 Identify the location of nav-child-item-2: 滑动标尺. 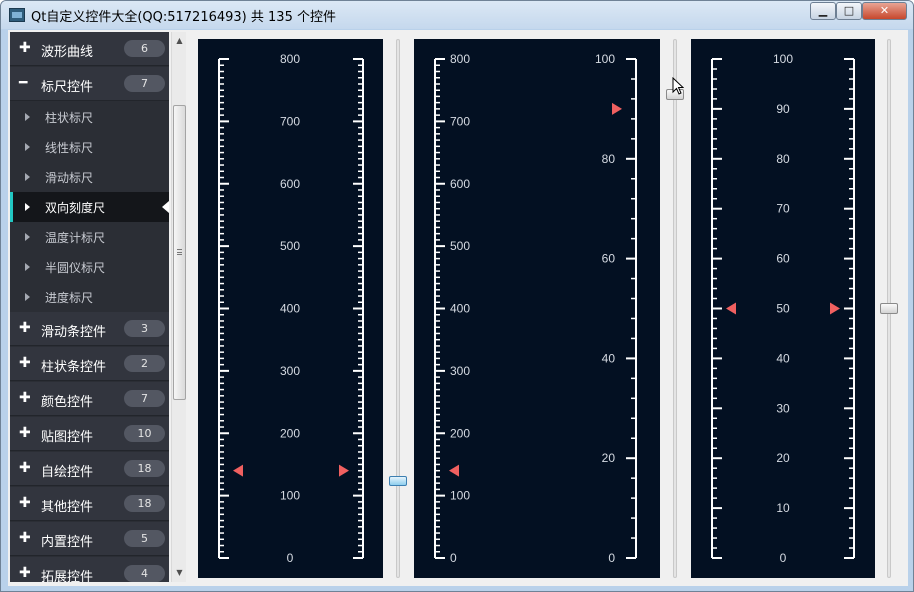
(89, 177).